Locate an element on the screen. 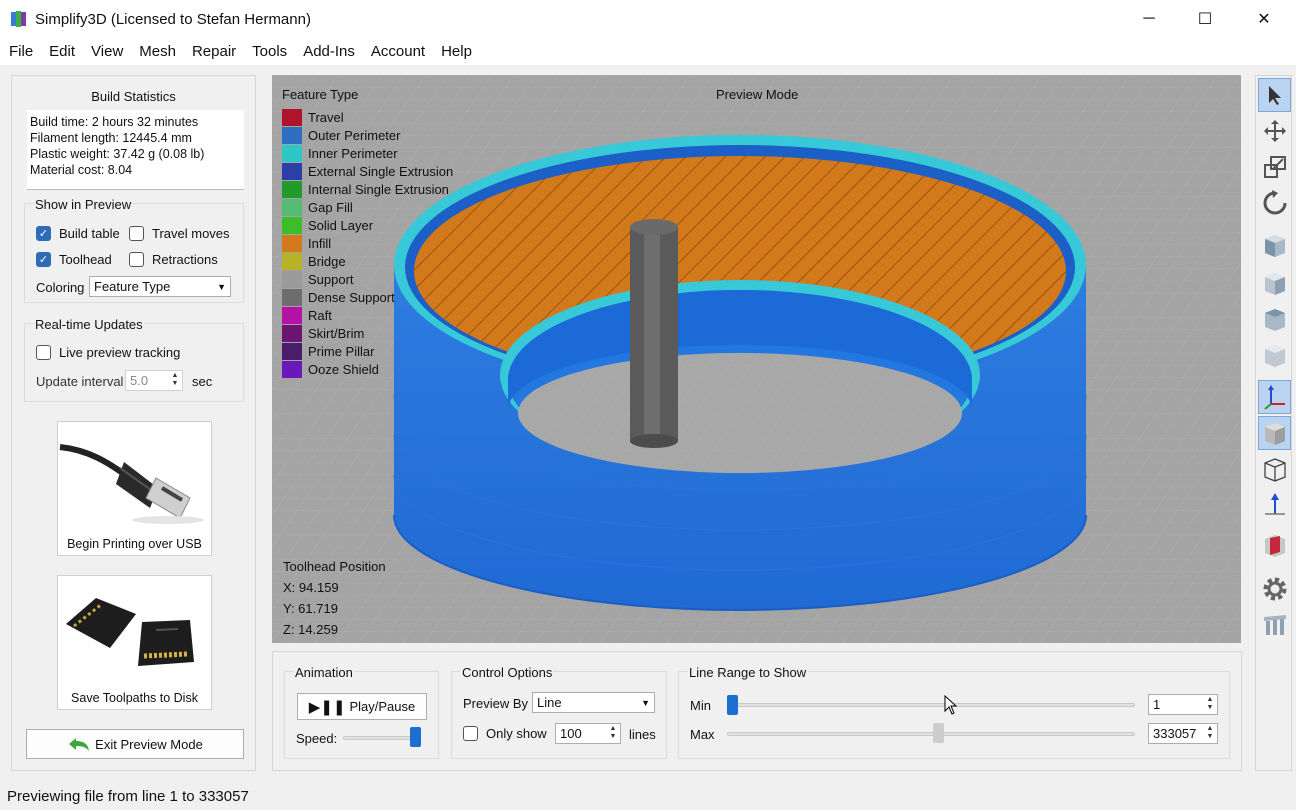 The height and width of the screenshot is (810, 1296). view-top-button is located at coordinates (1274, 319).